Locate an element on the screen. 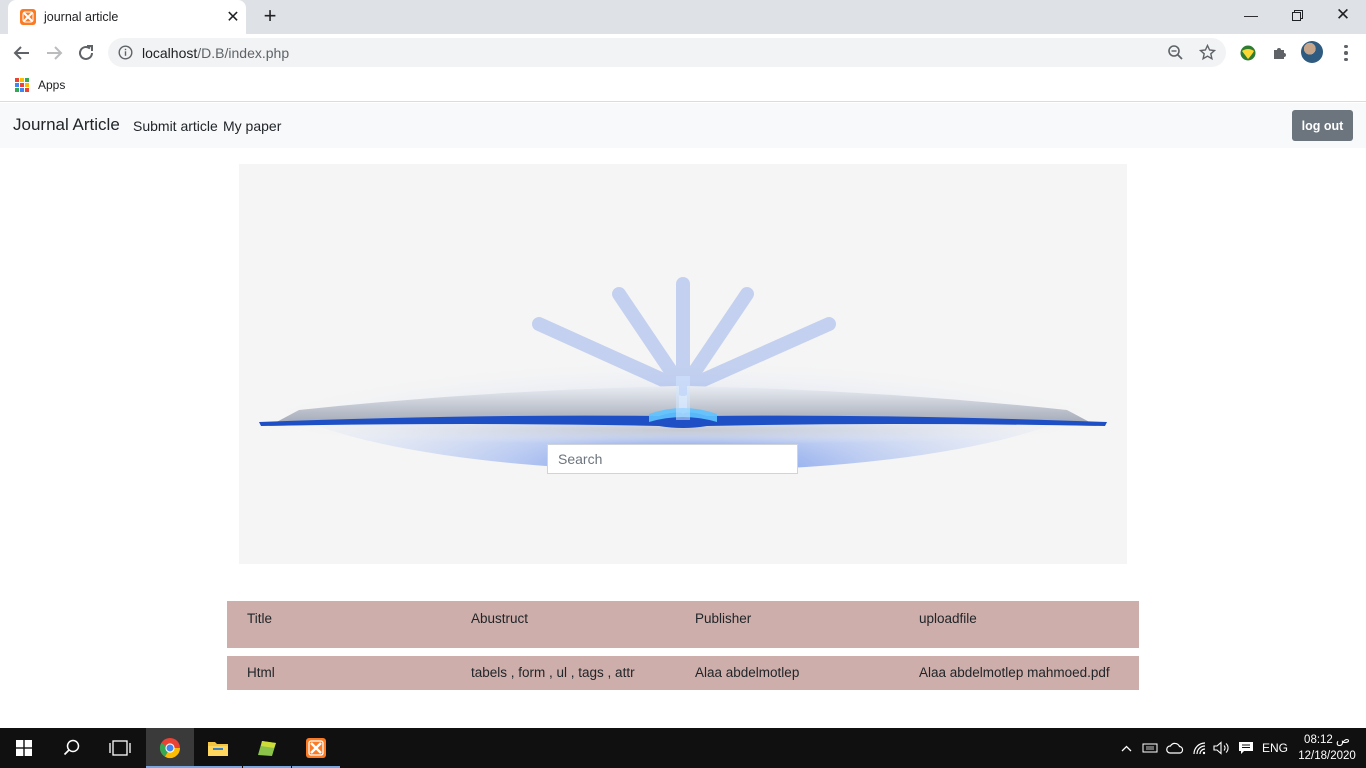 Image resolution: width=1366 pixels, height=768 pixels. apps-bookmark: Apps is located at coordinates (51, 85).